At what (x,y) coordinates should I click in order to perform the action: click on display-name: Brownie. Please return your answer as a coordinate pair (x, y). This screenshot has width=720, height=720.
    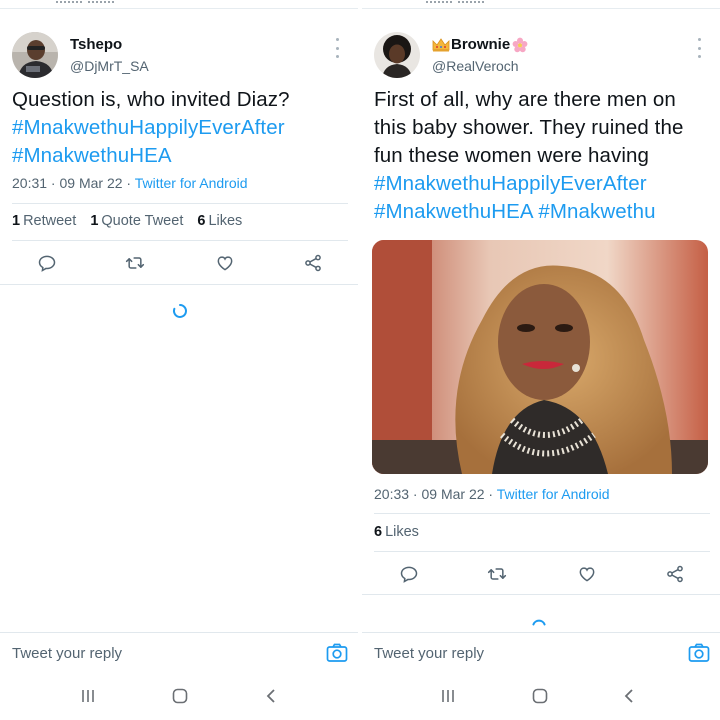
    Looking at the image, I should click on (480, 45).